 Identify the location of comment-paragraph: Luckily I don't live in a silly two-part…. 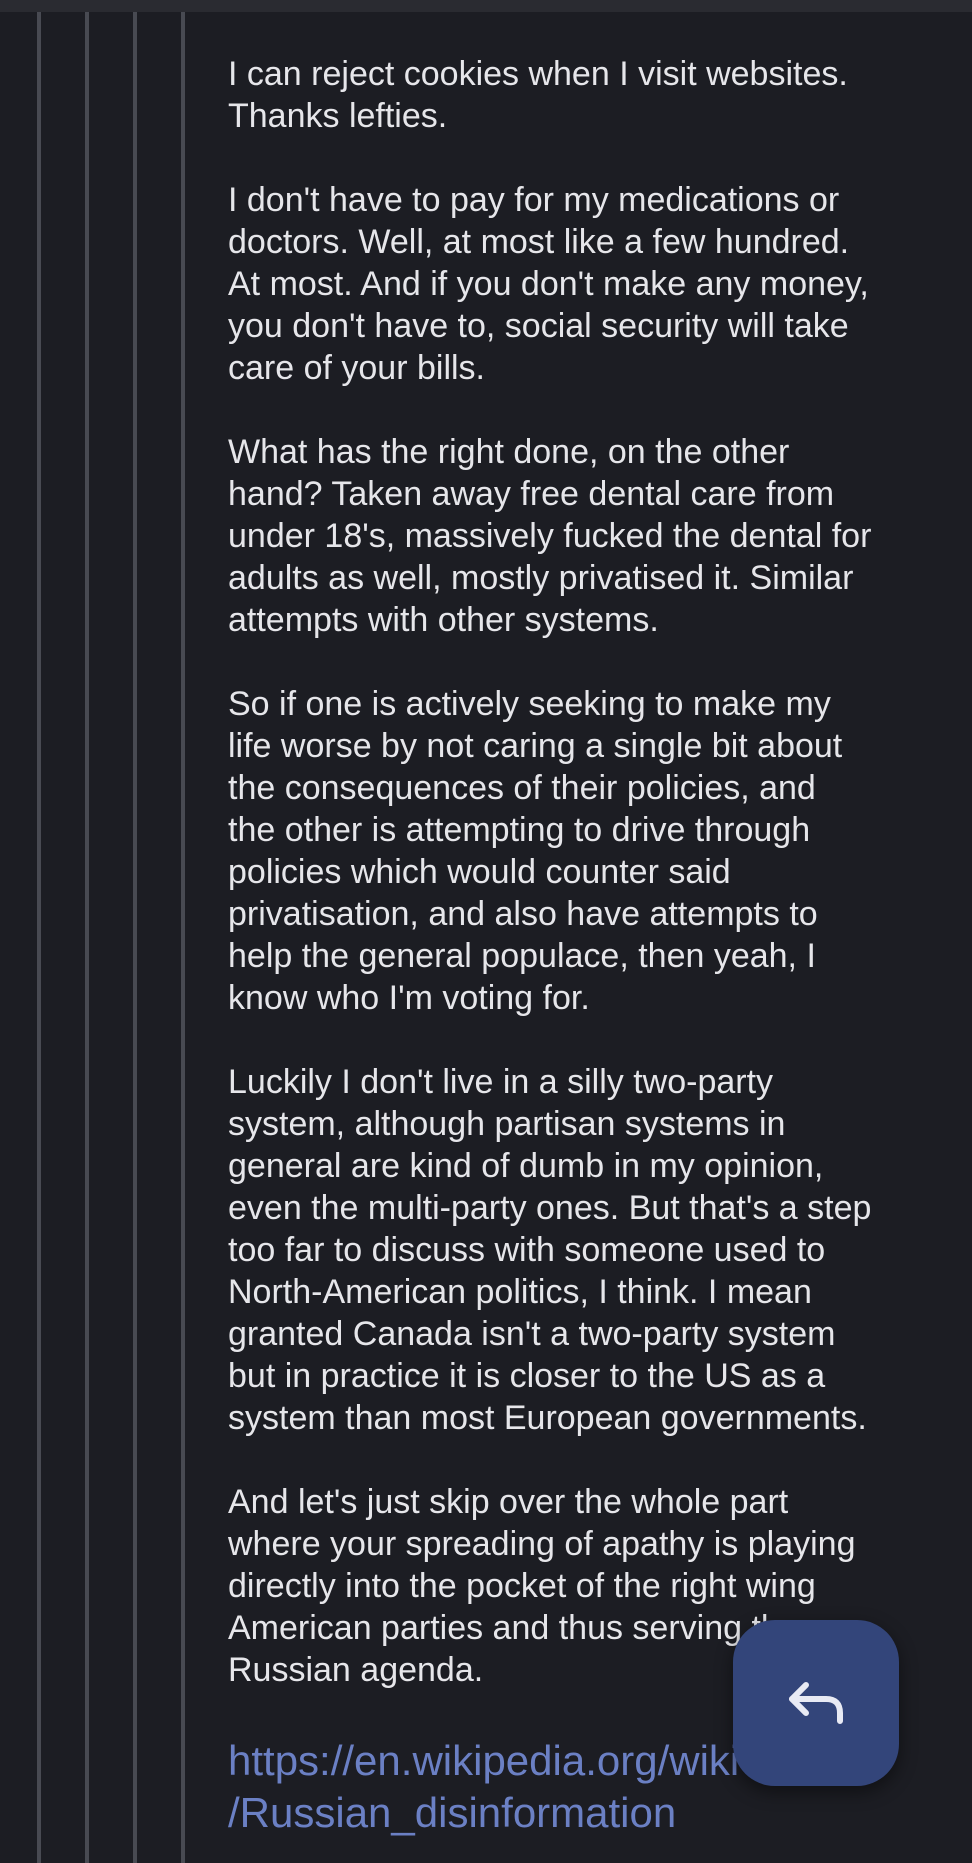
(550, 1250).